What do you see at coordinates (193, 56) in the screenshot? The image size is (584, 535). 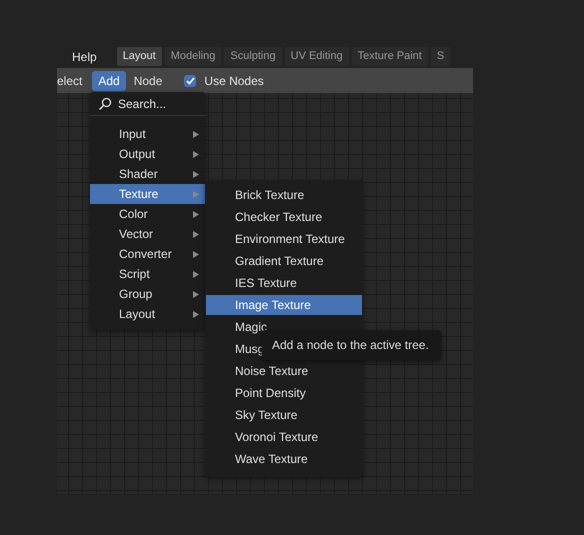 I see `workspace-tab: Modeling` at bounding box center [193, 56].